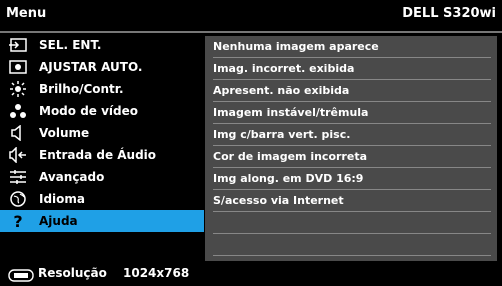  I want to click on menu-item-modo-video: Modo de vídeo, so click(102, 111).